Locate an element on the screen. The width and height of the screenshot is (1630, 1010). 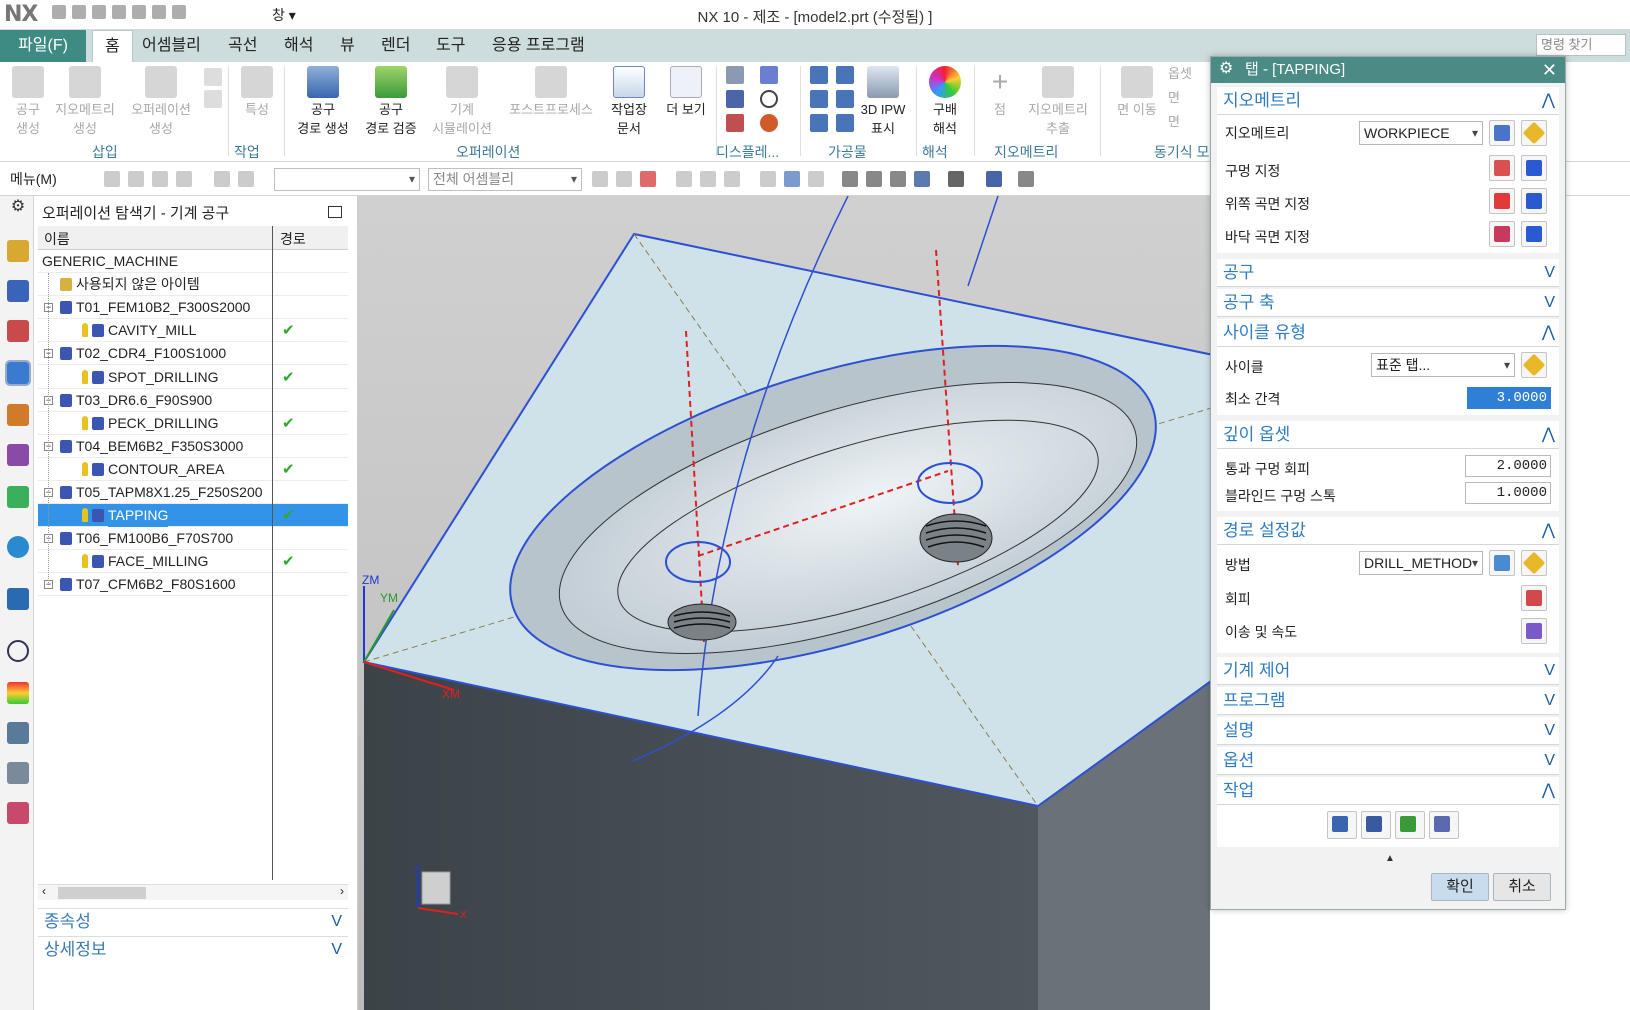
cut-icon is located at coordinates (99, 12).